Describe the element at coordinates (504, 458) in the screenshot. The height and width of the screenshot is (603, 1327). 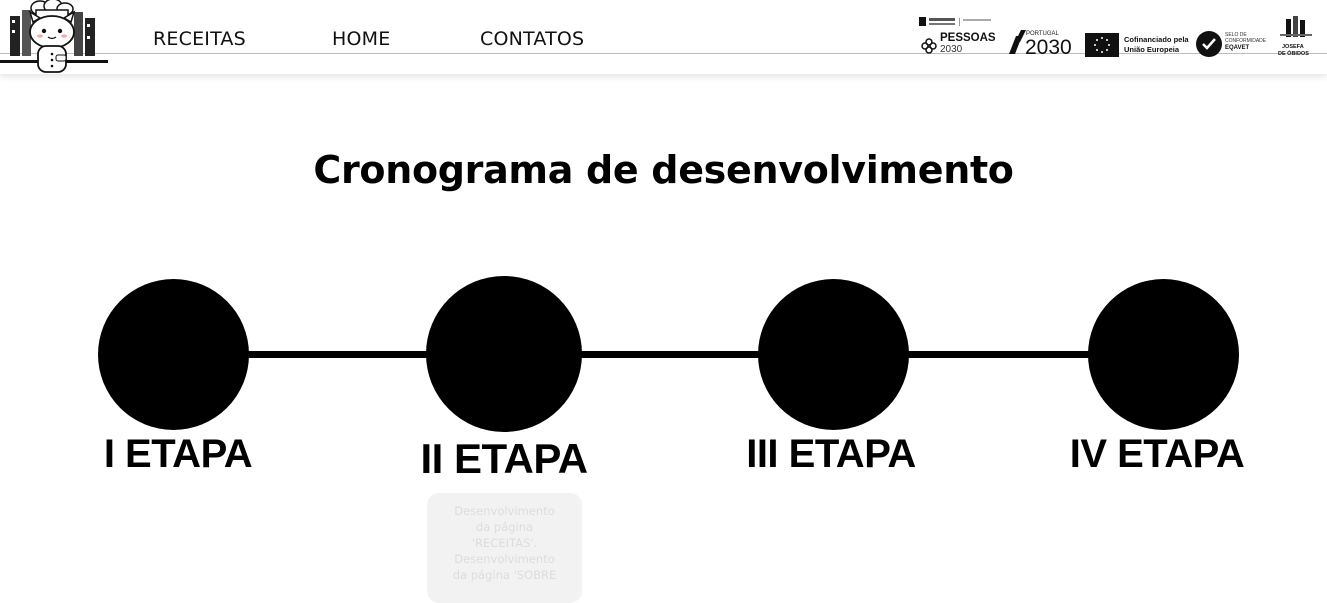
I see `step-2-label: II ETAPA` at that location.